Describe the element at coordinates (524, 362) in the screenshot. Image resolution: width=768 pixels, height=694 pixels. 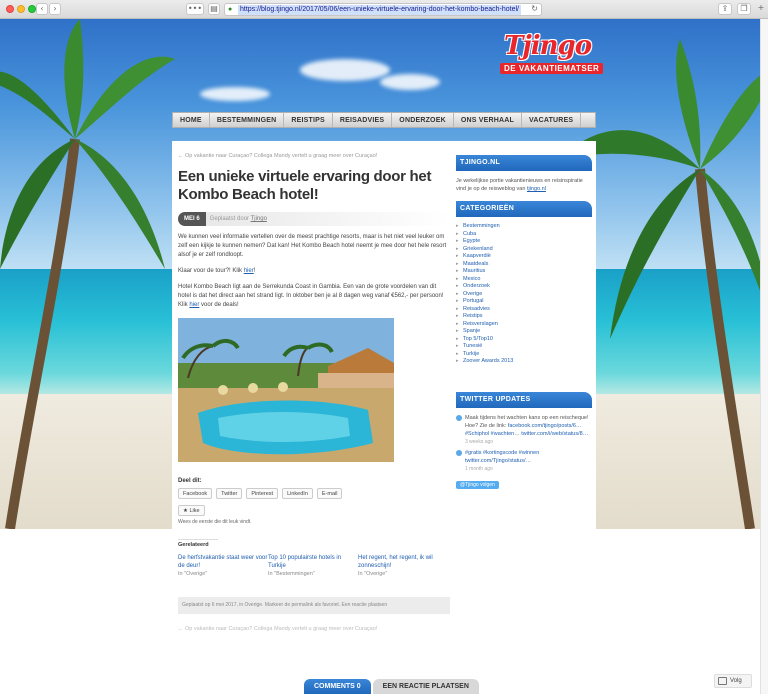
I see `category-item: Zoover Awards 2013` at that location.